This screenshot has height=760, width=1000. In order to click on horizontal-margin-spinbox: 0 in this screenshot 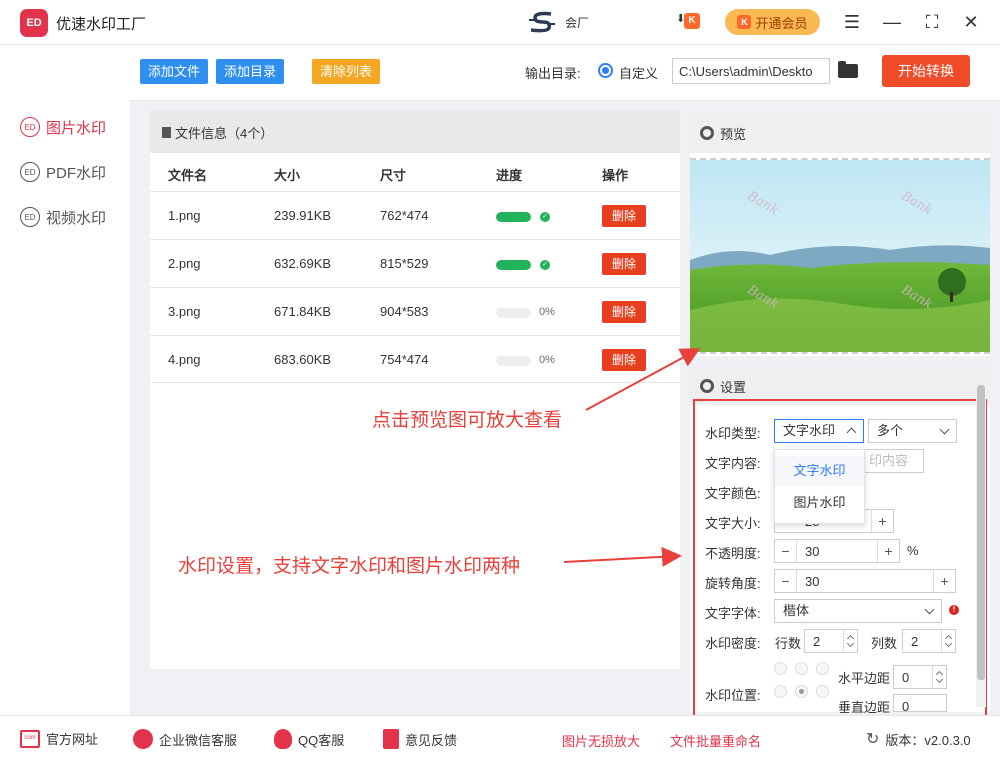, I will do `click(920, 677)`.